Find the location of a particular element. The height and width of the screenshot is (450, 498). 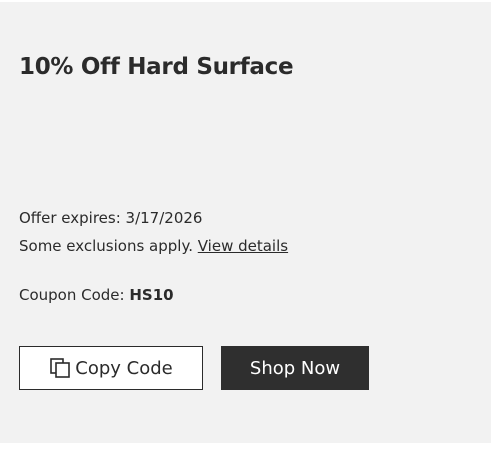

offer-title: 10% Off Hard Surface is located at coordinates (156, 67).